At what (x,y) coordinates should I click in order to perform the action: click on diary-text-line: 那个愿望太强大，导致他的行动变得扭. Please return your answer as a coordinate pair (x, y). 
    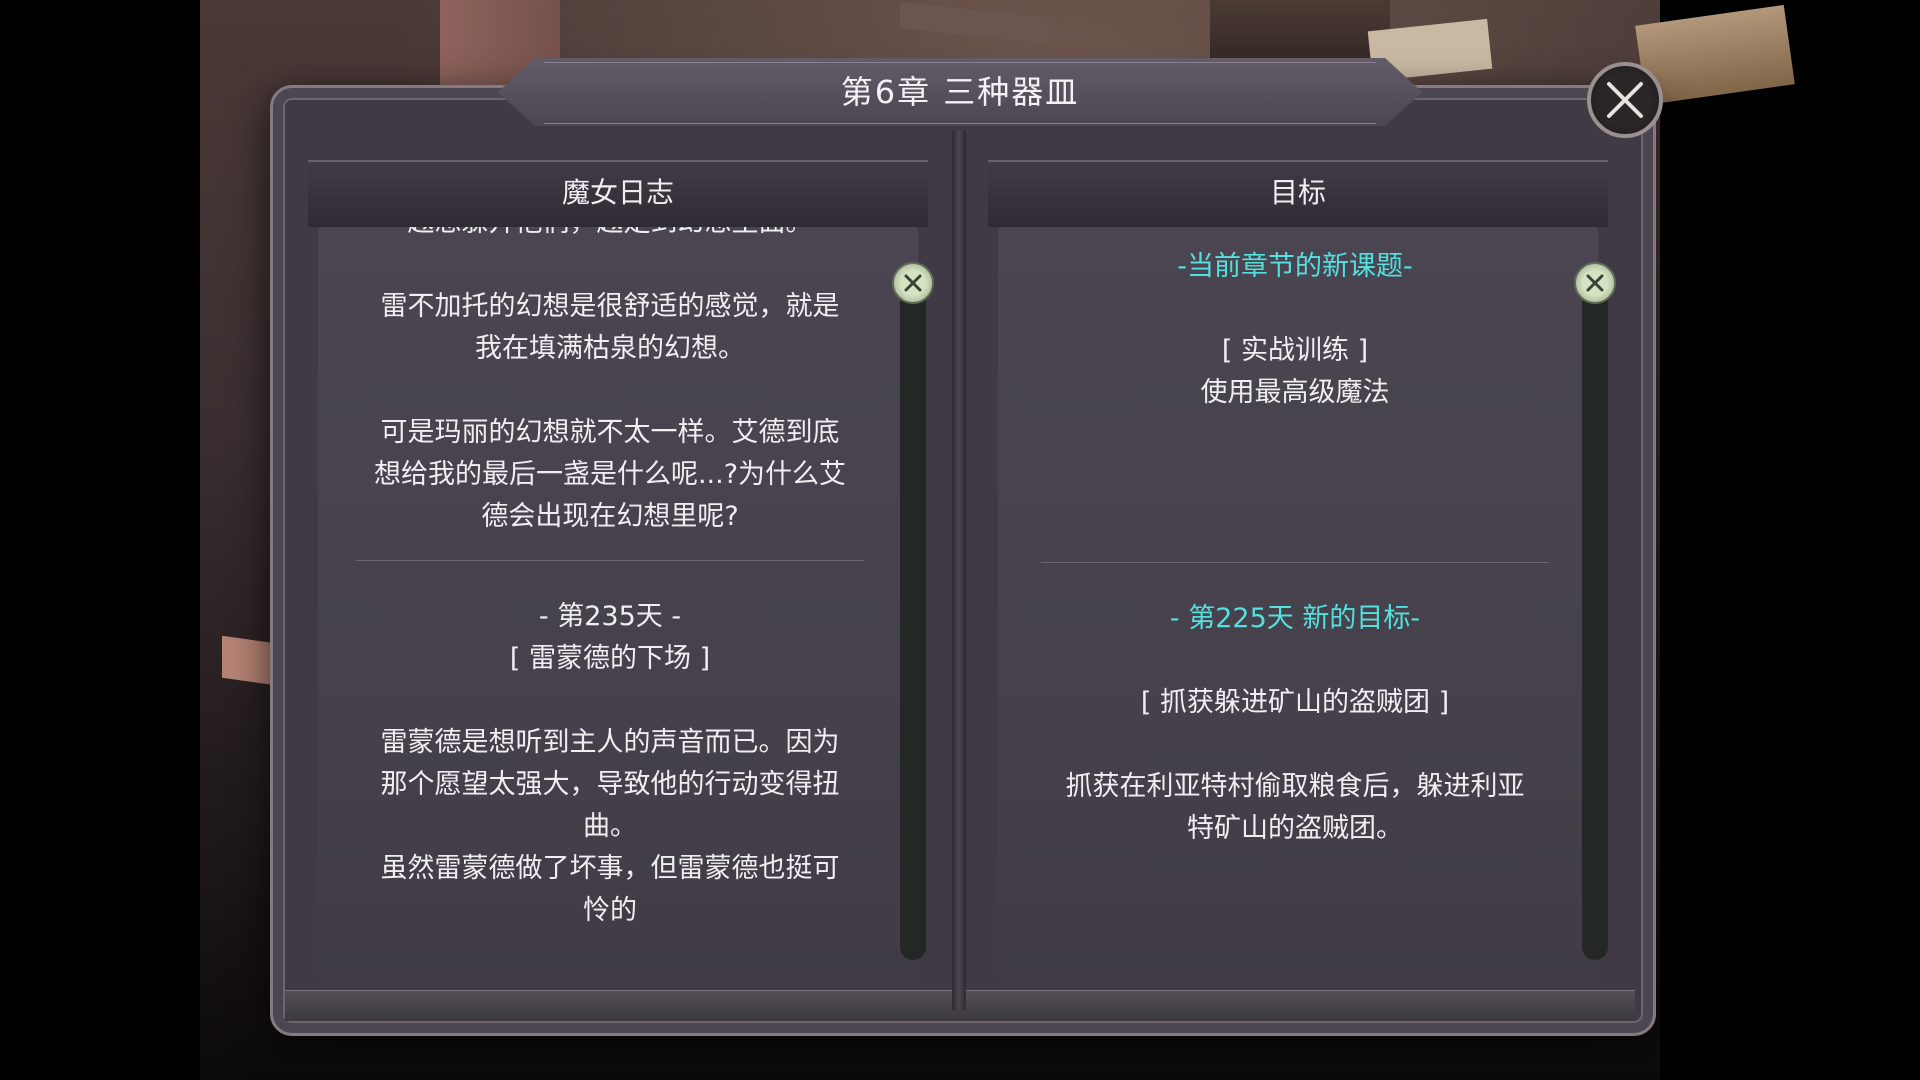
    Looking at the image, I should click on (610, 784).